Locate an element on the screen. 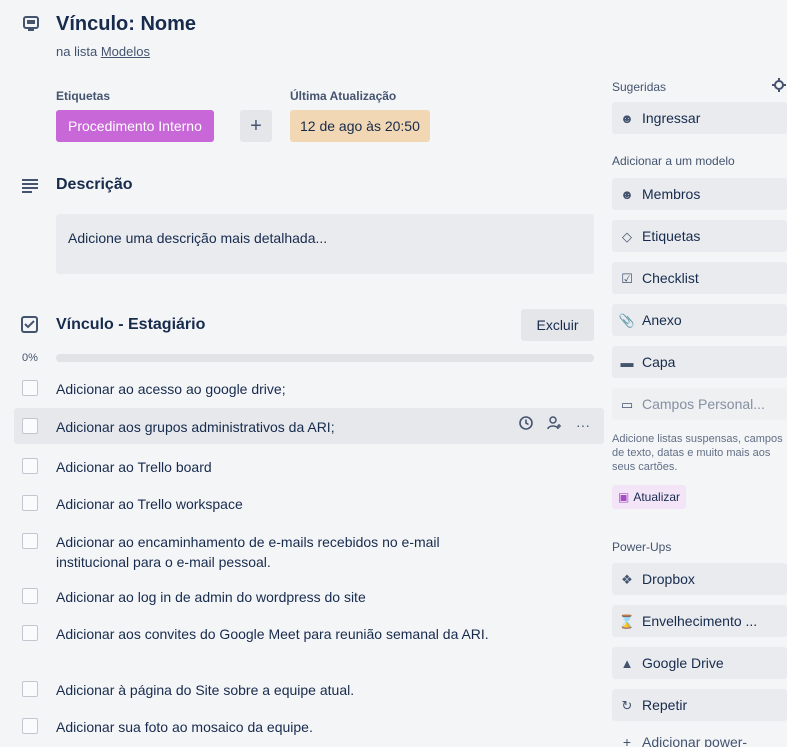  members-button: ☻ Membros is located at coordinates (699, 194).